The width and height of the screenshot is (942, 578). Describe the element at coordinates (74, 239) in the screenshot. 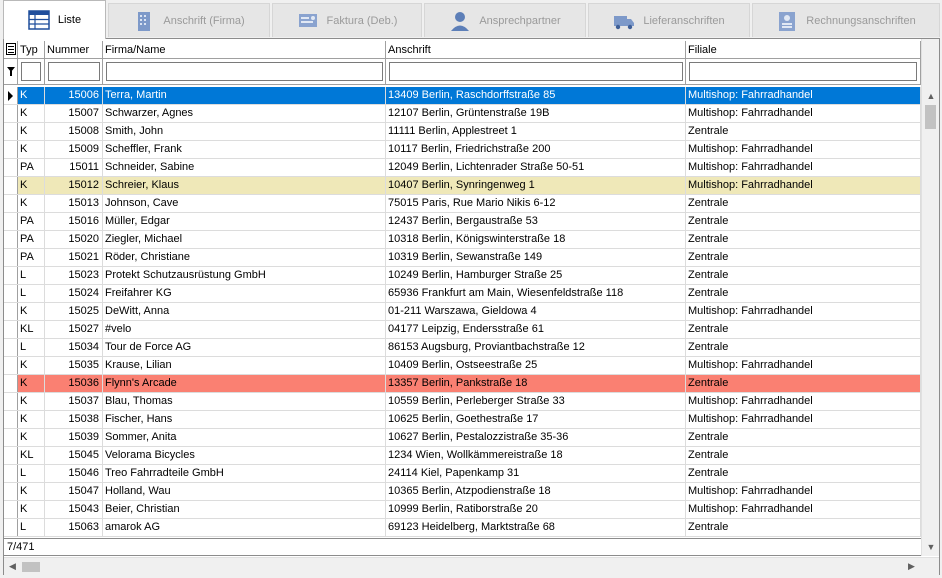

I see `cell-nummer: 15020` at that location.